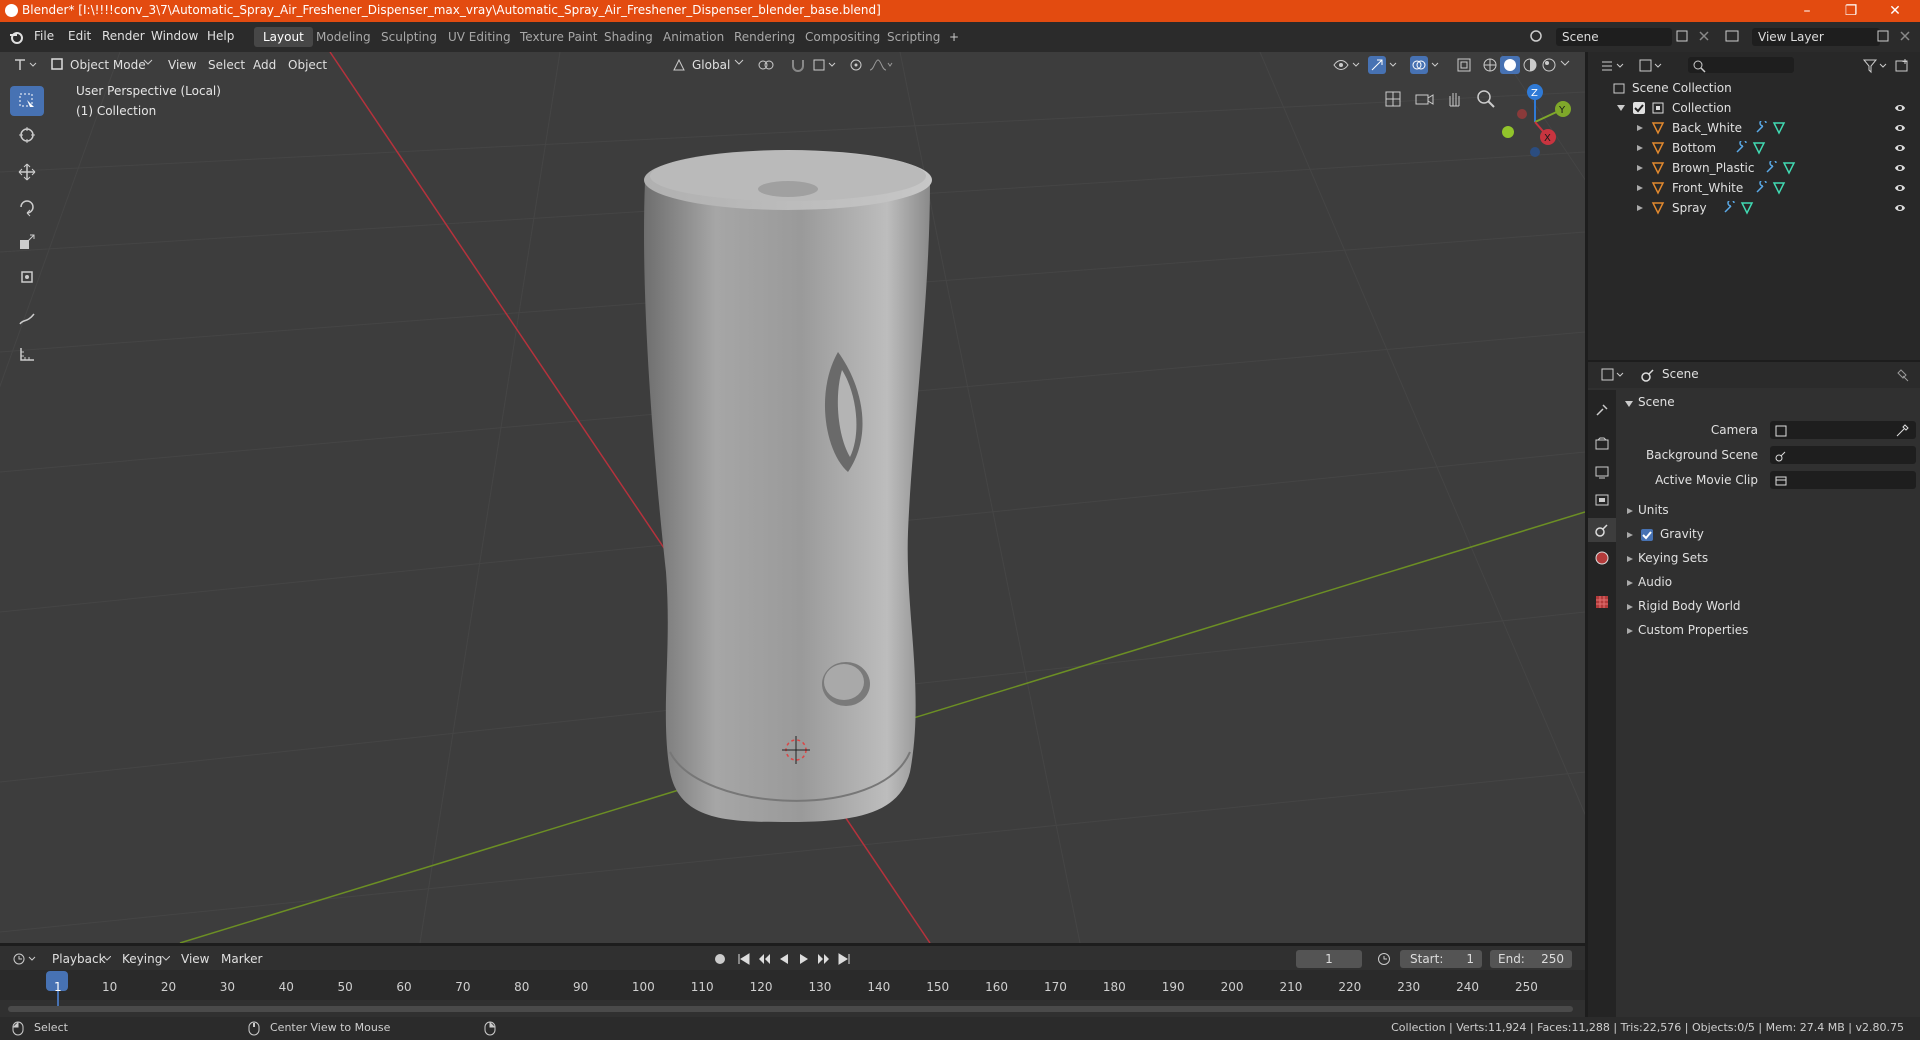 Image resolution: width=1920 pixels, height=1040 pixels. Describe the element at coordinates (1384, 959) in the screenshot. I see `use-preview-range-clock-icon` at that location.